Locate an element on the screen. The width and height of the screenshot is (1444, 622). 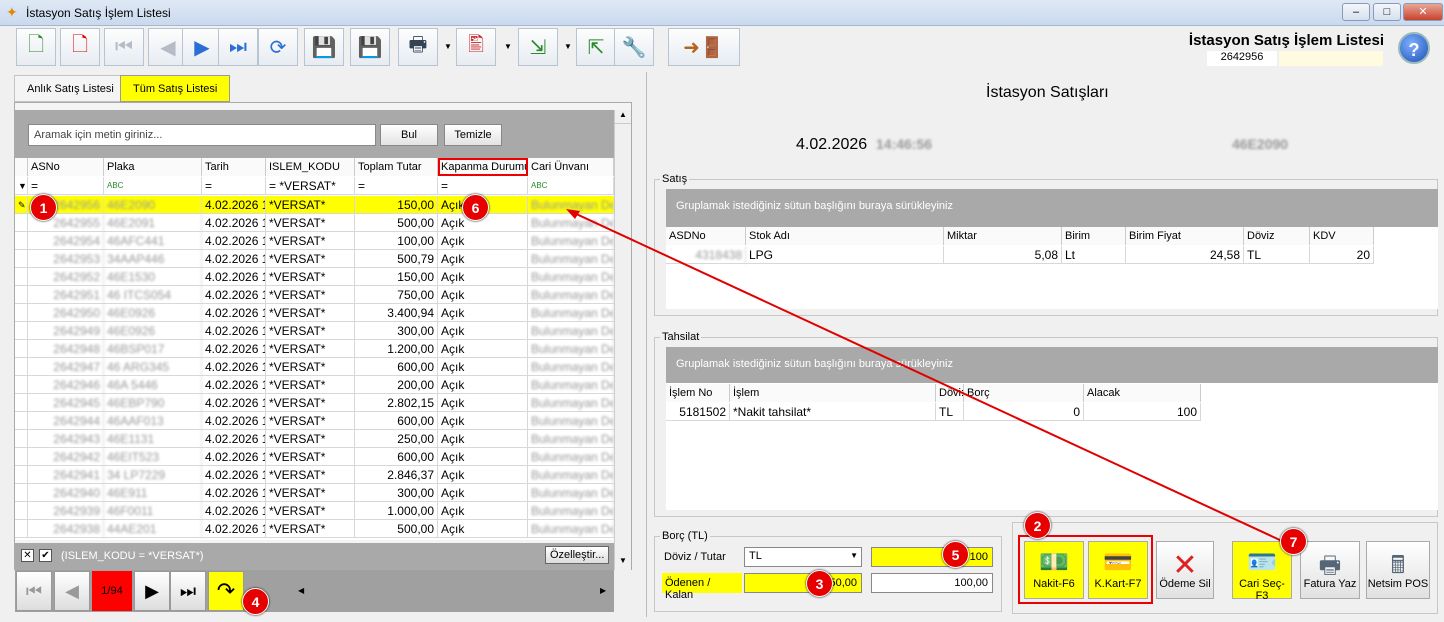
badge-3: 3 is located at coordinates (819, 583).